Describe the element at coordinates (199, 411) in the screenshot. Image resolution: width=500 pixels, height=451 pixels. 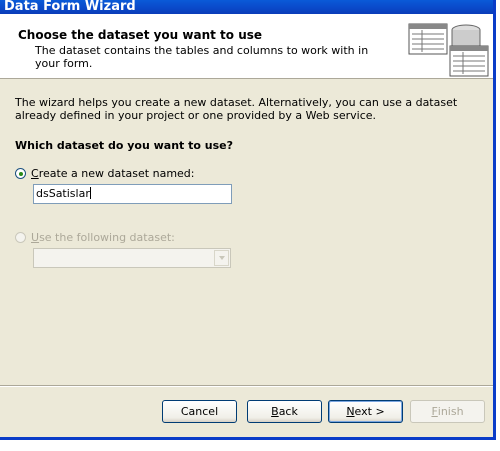
I see `cancel-button: Cancel` at that location.